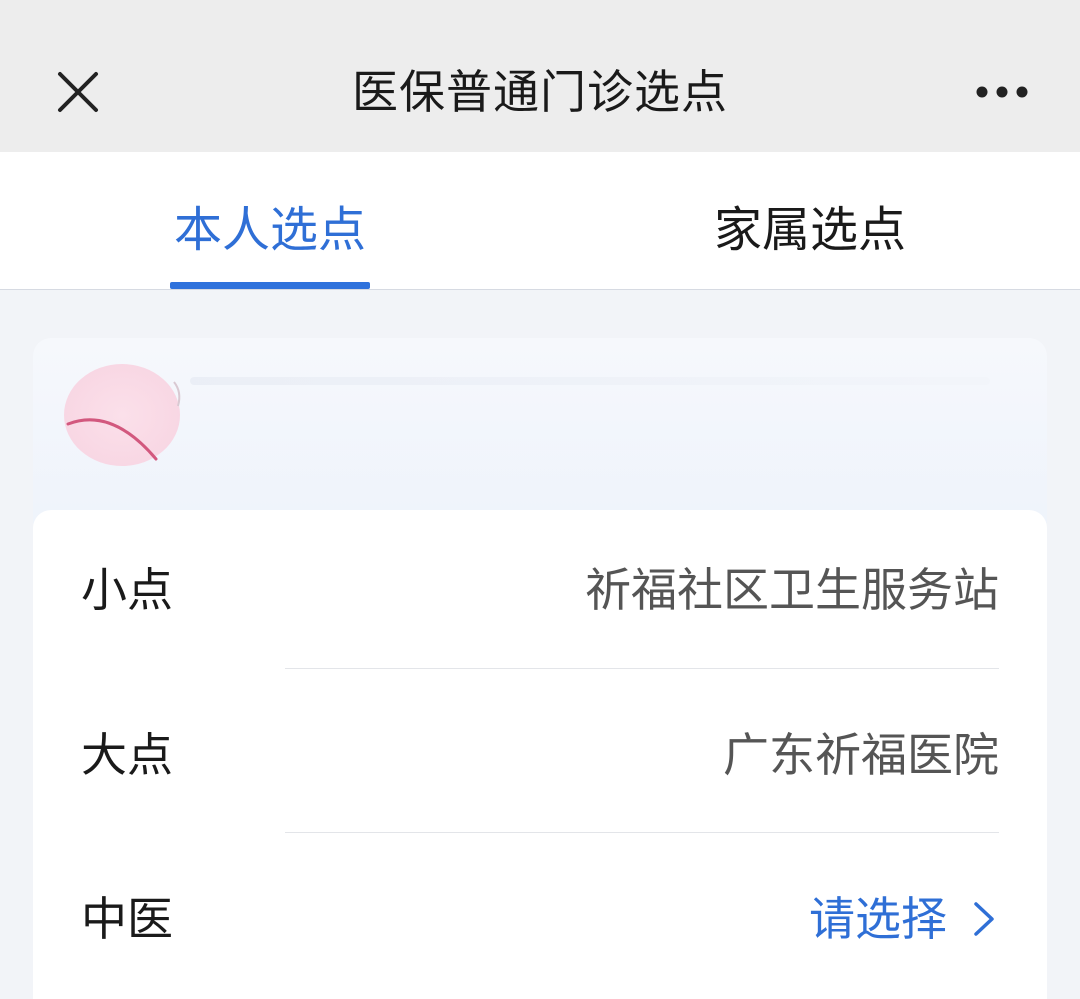 Image resolution: width=1080 pixels, height=999 pixels. What do you see at coordinates (127, 755) in the screenshot?
I see `row-label: 大点` at bounding box center [127, 755].